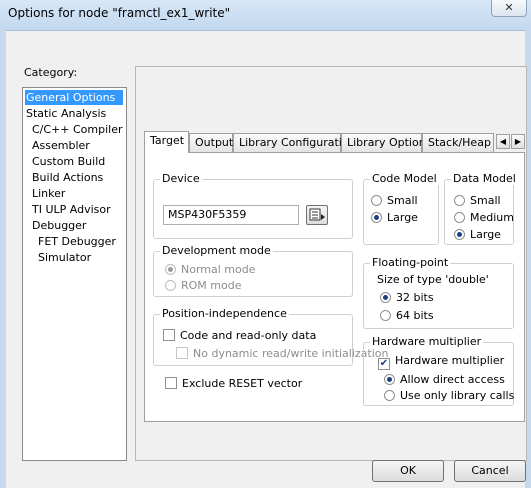  What do you see at coordinates (458, 142) in the screenshot?
I see `tab-stack-heap: Stack/Heap` at bounding box center [458, 142].